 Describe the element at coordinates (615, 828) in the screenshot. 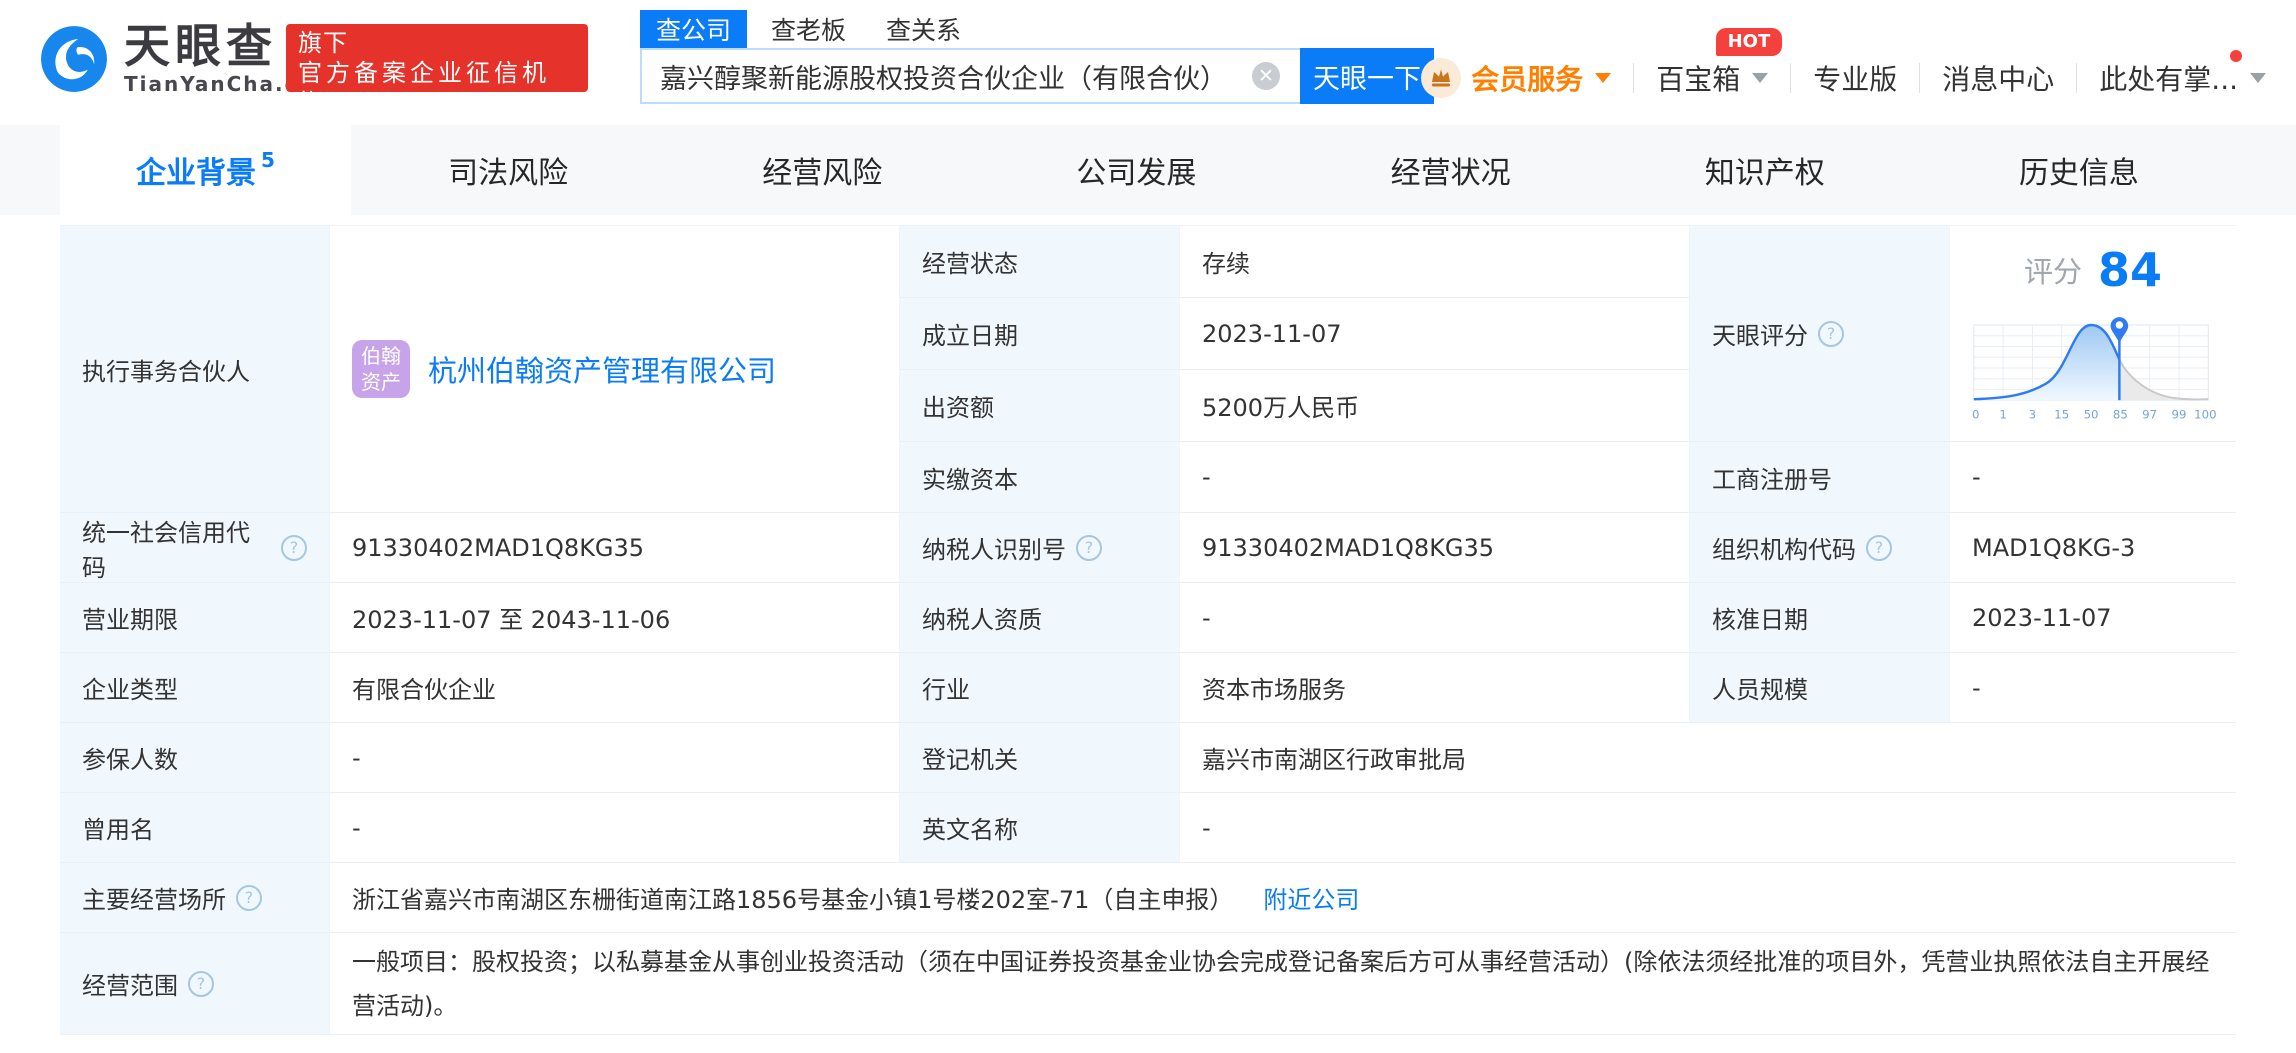

I see `value-former-name: -` at that location.